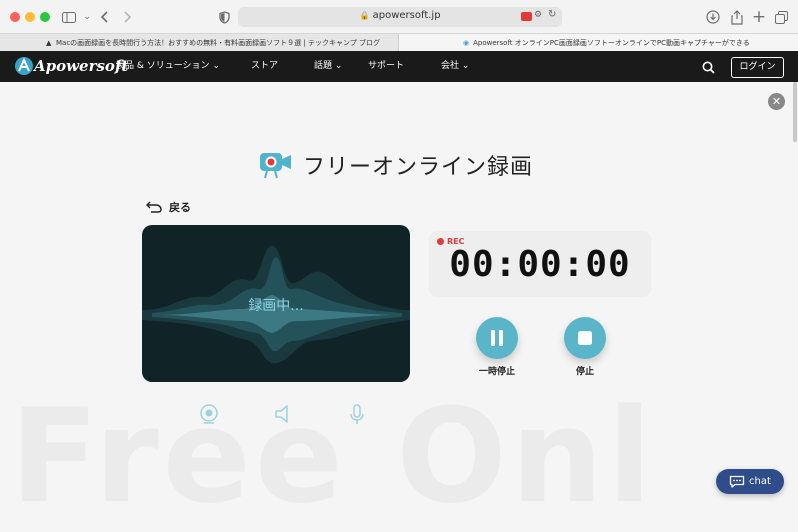 This screenshot has width=798, height=532. I want to click on close-icon: ✕, so click(776, 101).